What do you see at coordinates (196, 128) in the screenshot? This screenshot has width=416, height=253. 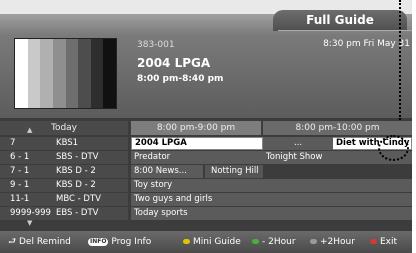 I see `time-slot-1: 8:00 pm-9:00 pm` at bounding box center [196, 128].